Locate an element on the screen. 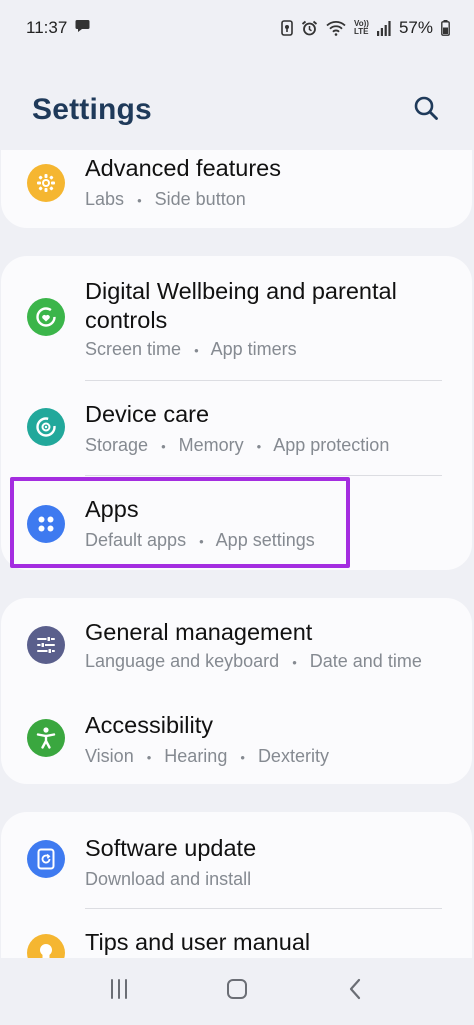 The height and width of the screenshot is (1025, 474). volte-bottom: LTE is located at coordinates (361, 31).